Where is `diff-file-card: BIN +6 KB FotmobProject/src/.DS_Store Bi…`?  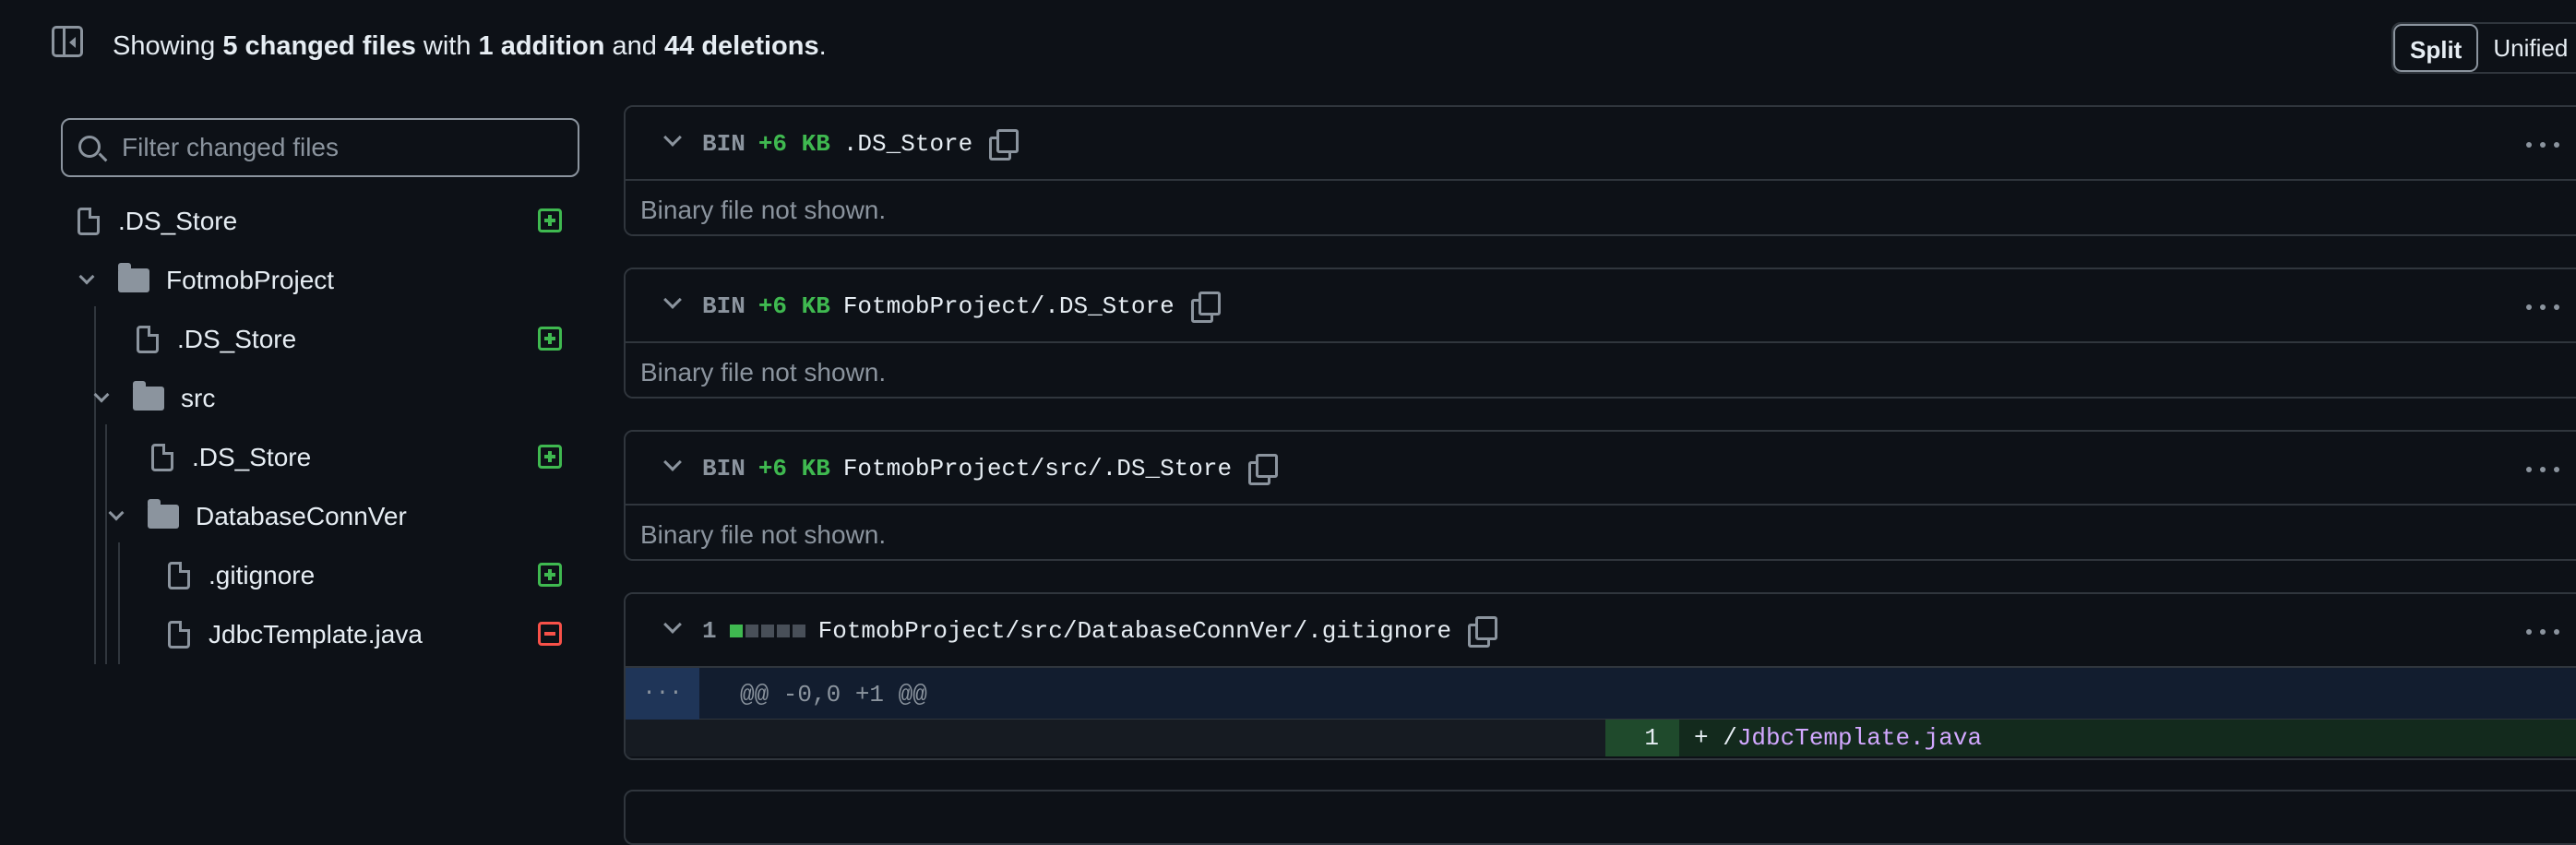 diff-file-card: BIN +6 KB FotmobProject/src/.DS_Store Bi… is located at coordinates (1600, 495).